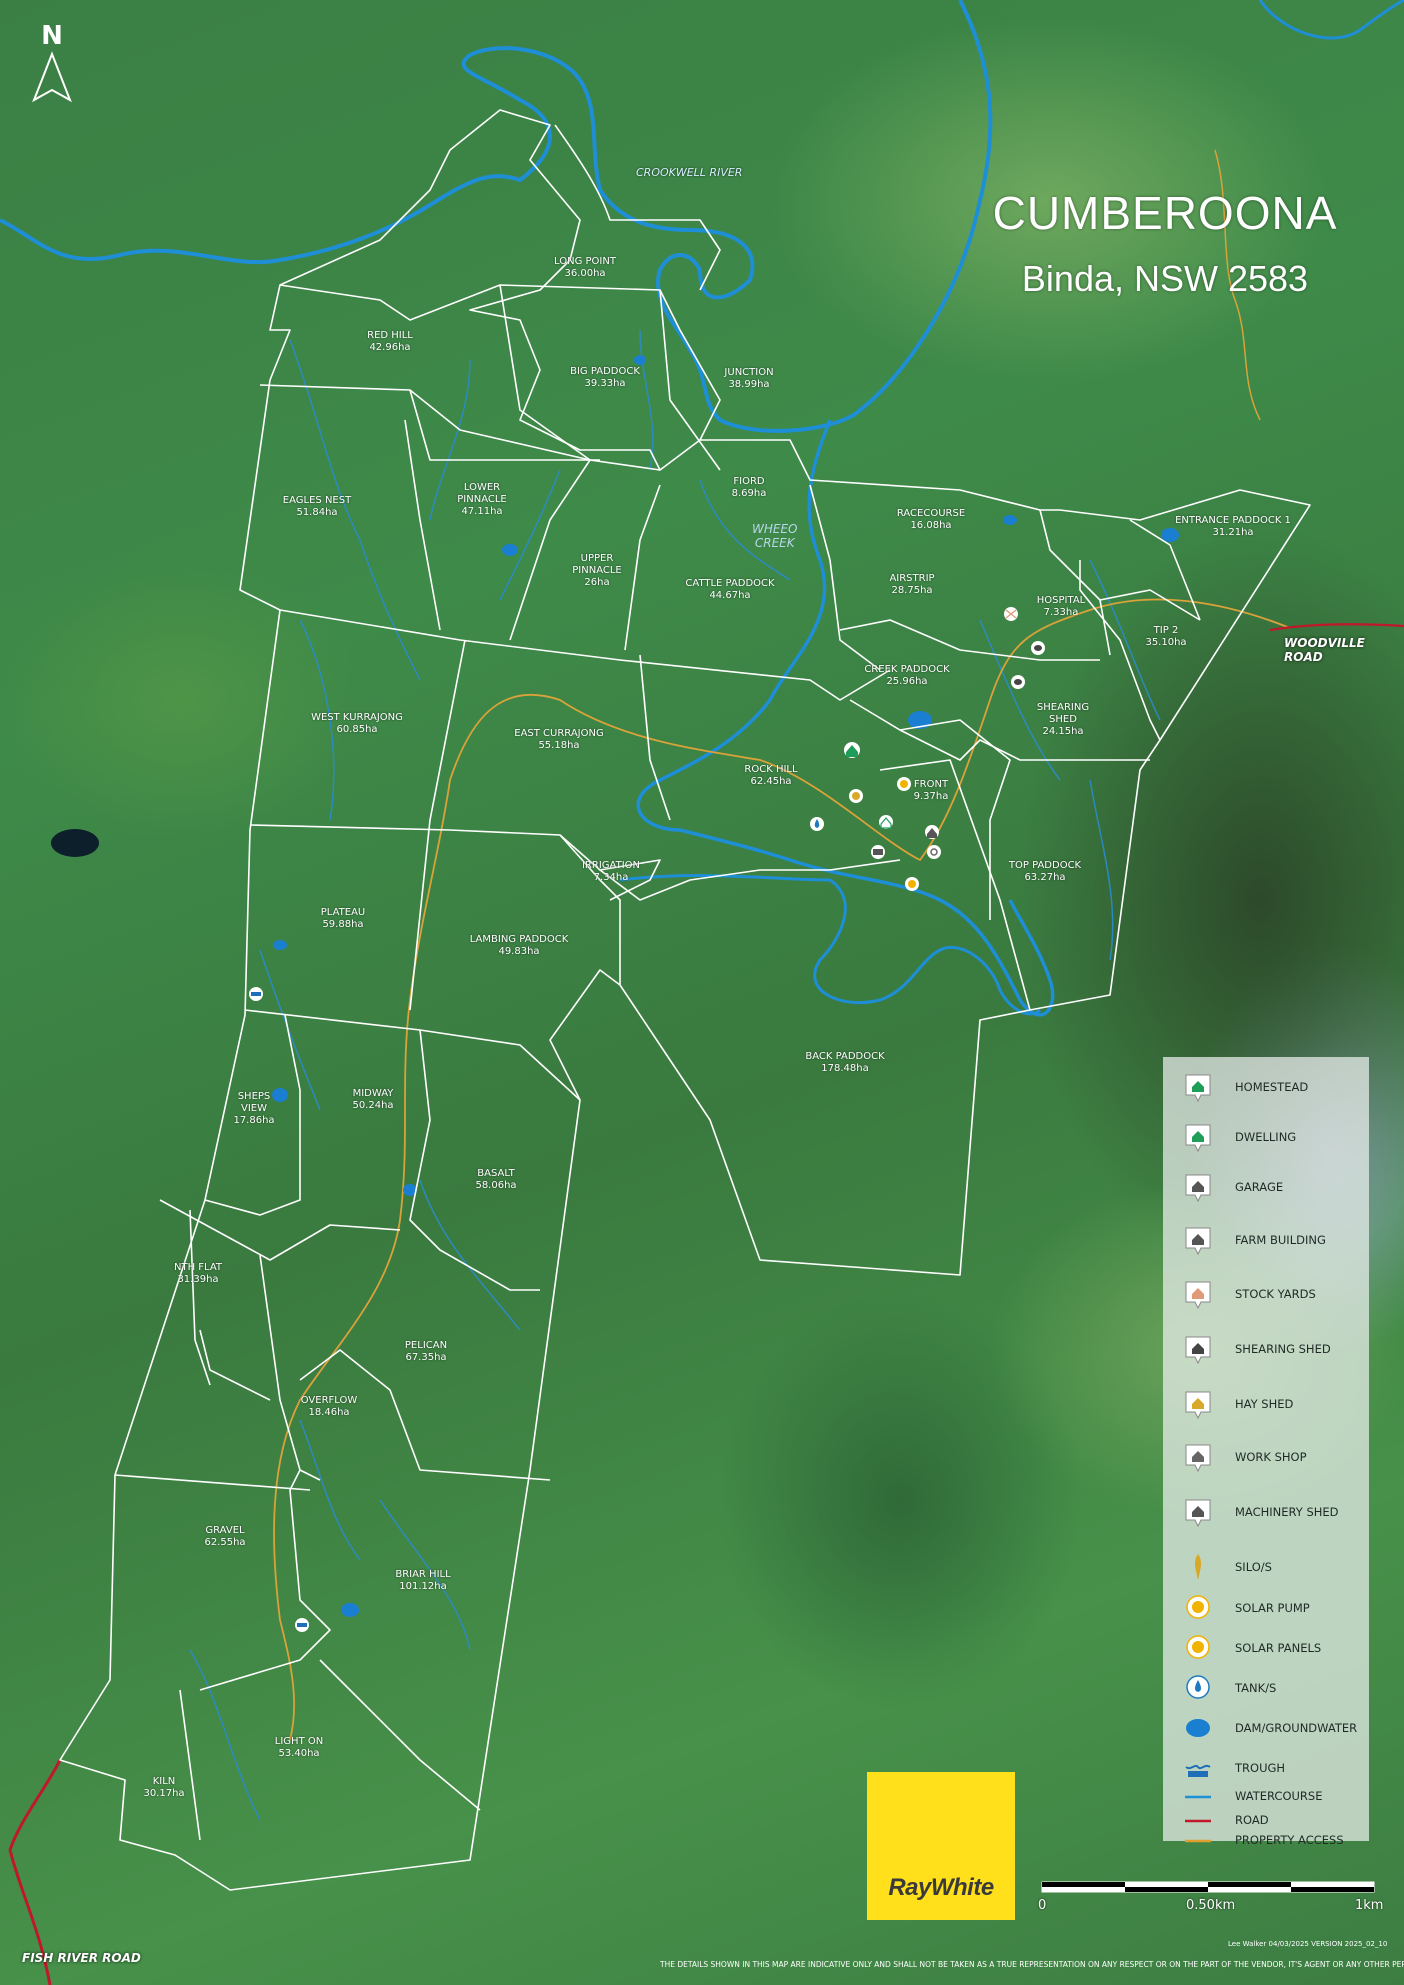  What do you see at coordinates (1272, 1608) in the screenshot?
I see `legend-label: SOLAR PUMP` at bounding box center [1272, 1608].